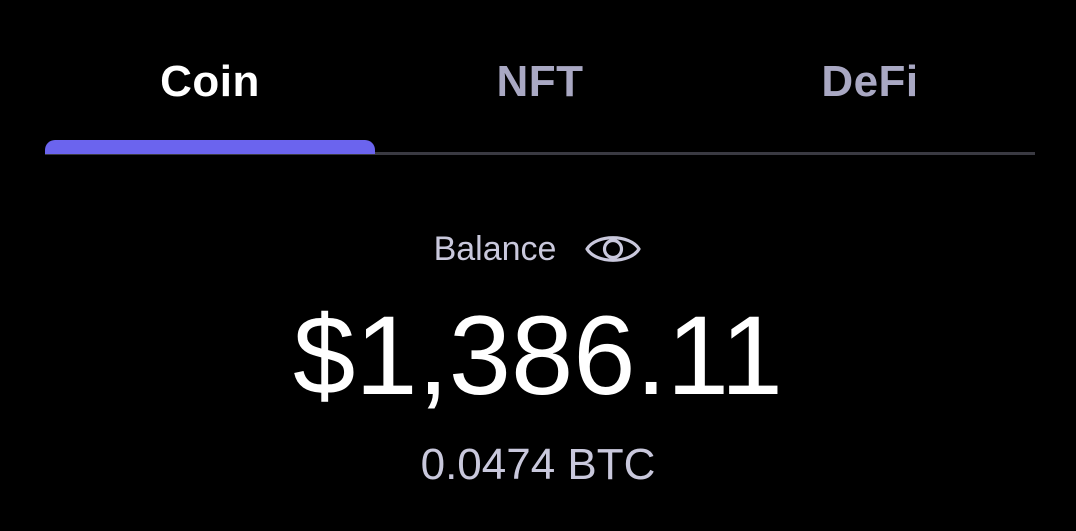 The width and height of the screenshot is (1076, 531). What do you see at coordinates (538, 355) in the screenshot?
I see `balance-amount: $1,386.11` at bounding box center [538, 355].